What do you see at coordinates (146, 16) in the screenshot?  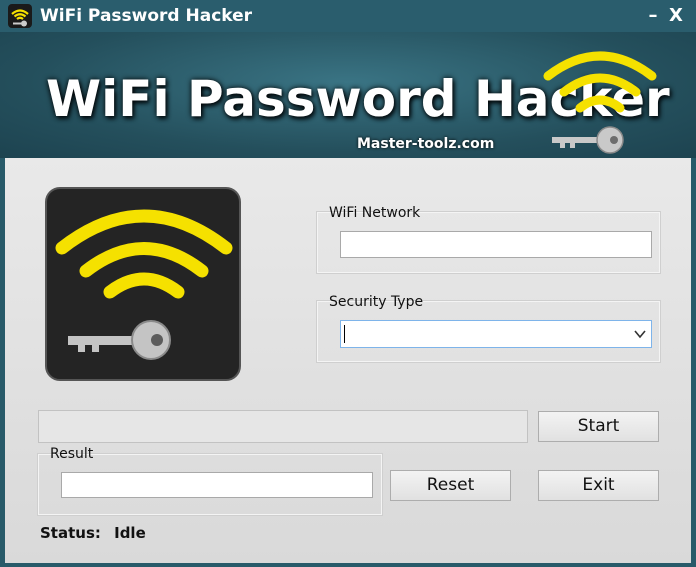 I see `window-title: WiFi Password Hacker` at bounding box center [146, 16].